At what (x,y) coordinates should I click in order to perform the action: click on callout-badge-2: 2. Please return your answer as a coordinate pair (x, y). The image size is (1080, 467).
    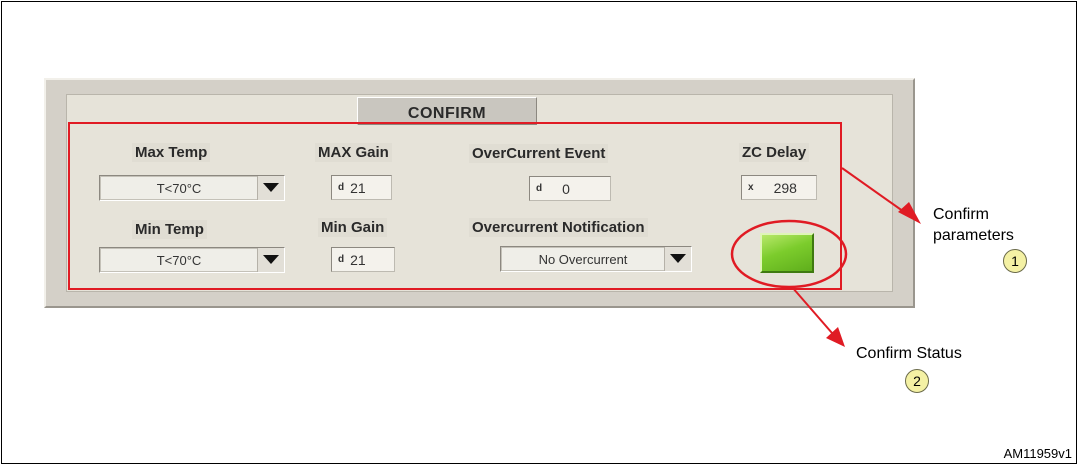
    Looking at the image, I should click on (917, 381).